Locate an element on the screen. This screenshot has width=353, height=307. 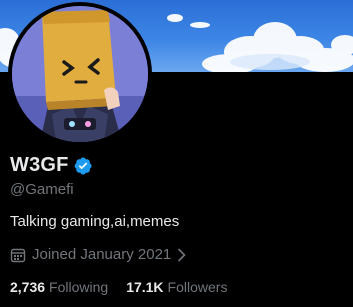
chevron-right-icon is located at coordinates (182, 254).